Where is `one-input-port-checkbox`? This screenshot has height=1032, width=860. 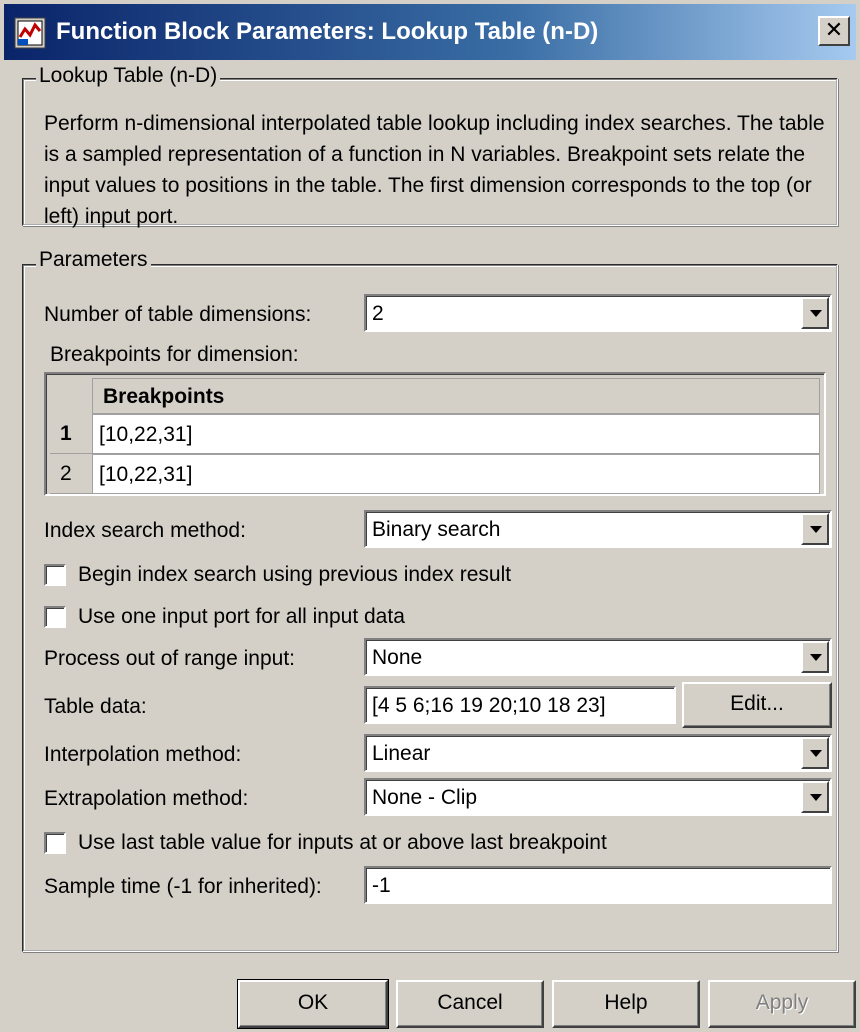 one-input-port-checkbox is located at coordinates (55, 617).